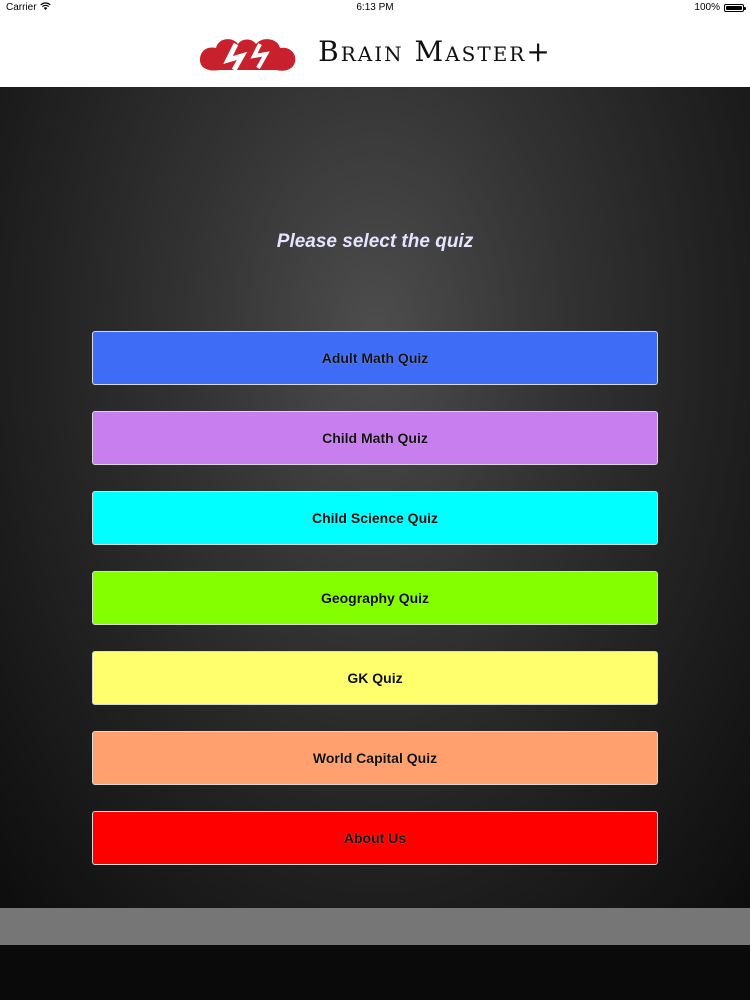 Image resolution: width=750 pixels, height=1000 pixels. I want to click on status-time: 6:13 PM, so click(375, 7).